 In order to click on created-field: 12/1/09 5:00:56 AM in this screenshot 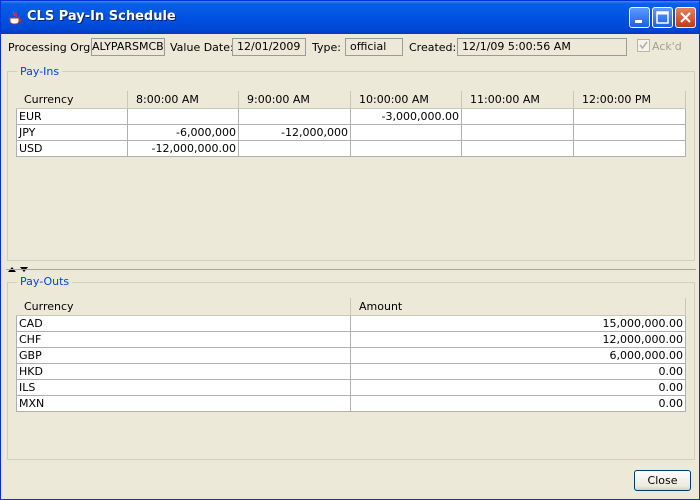, I will do `click(542, 47)`.